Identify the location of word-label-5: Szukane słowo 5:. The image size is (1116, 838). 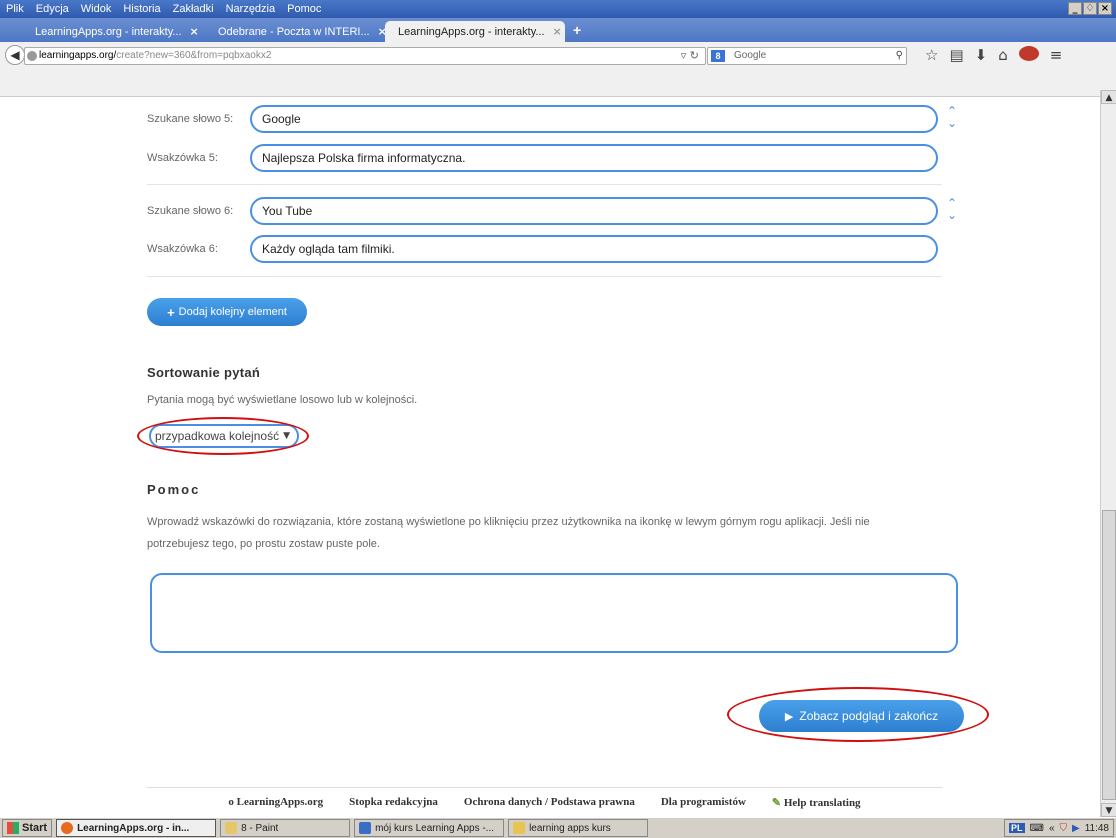
(190, 119).